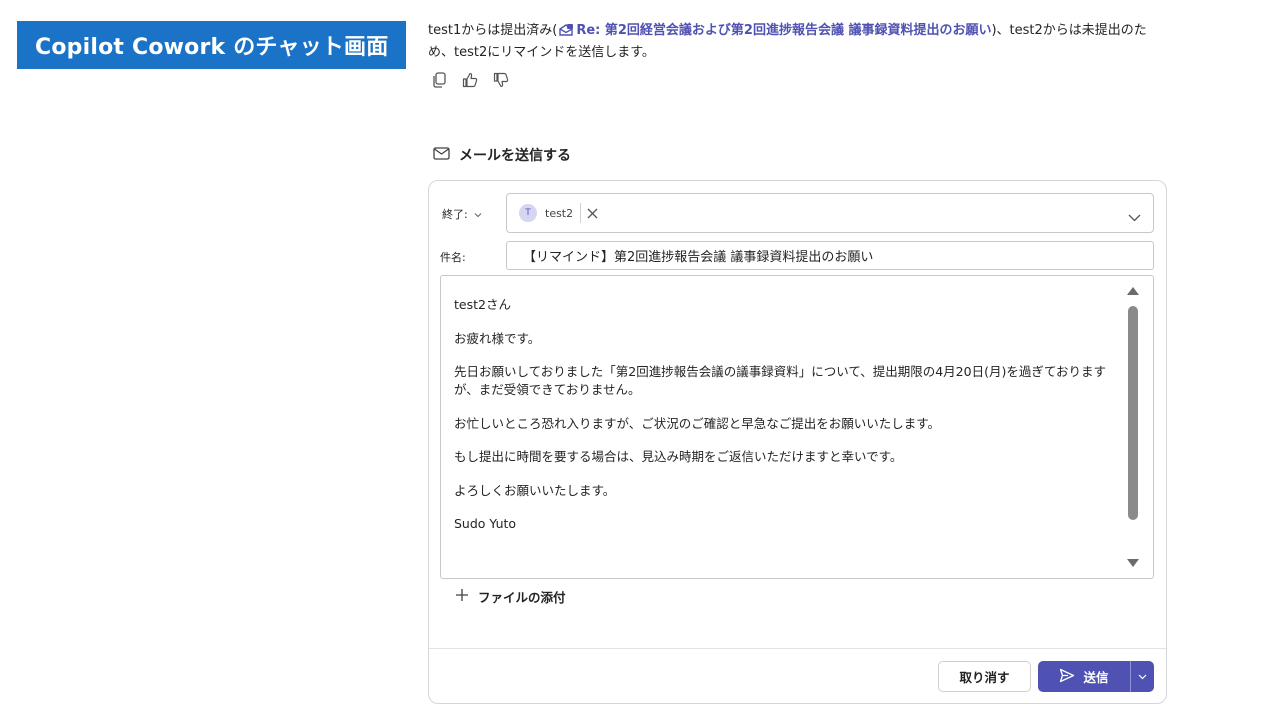 Image resolution: width=1280 pixels, height=720 pixels. I want to click on plus-icon, so click(462, 596).